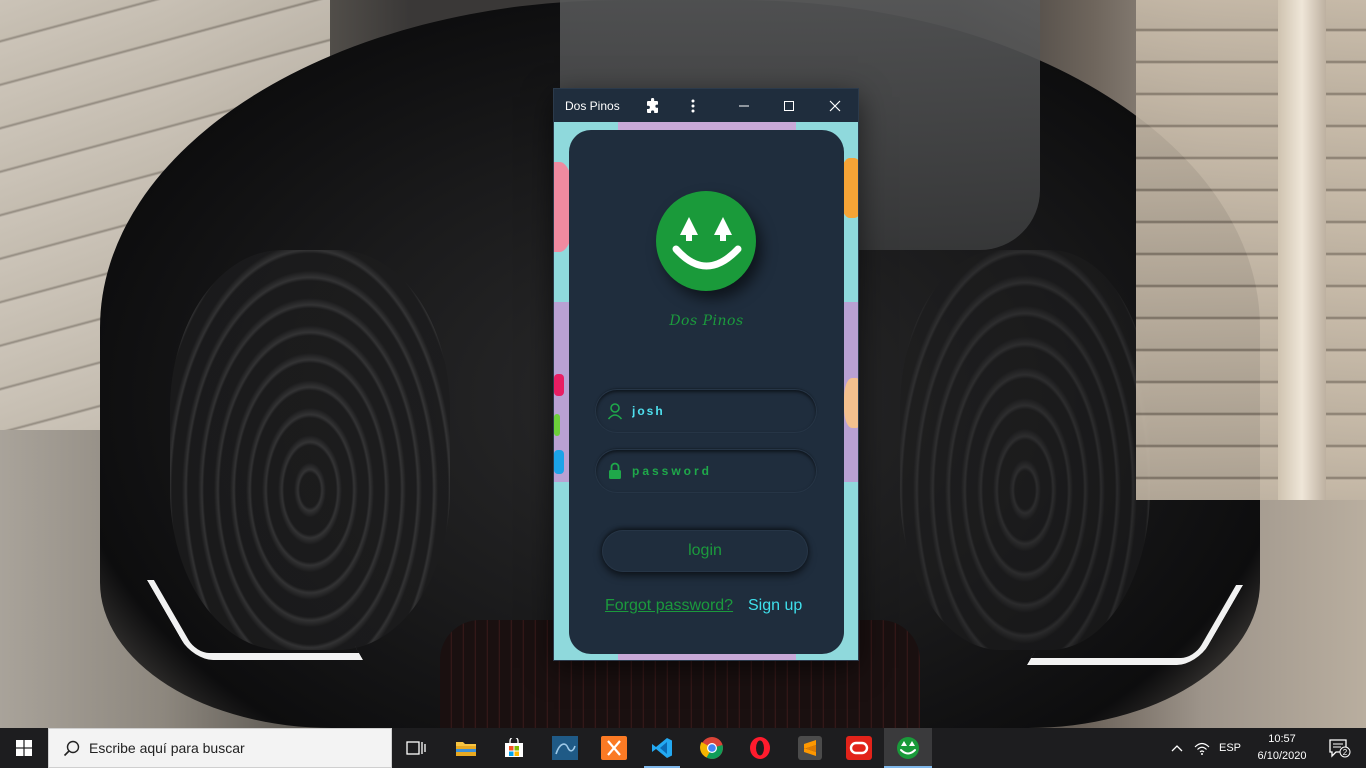 The width and height of the screenshot is (1366, 768). Describe the element at coordinates (1345, 752) in the screenshot. I see `notification-count: 2` at that location.